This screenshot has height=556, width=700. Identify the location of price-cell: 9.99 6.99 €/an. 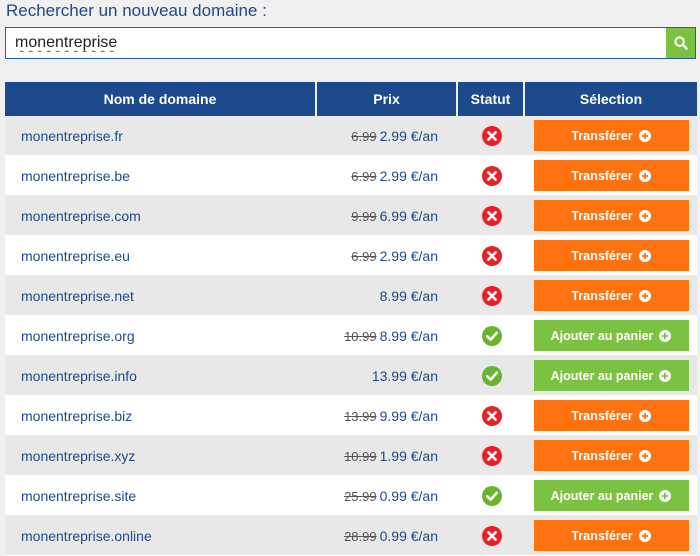
(387, 216).